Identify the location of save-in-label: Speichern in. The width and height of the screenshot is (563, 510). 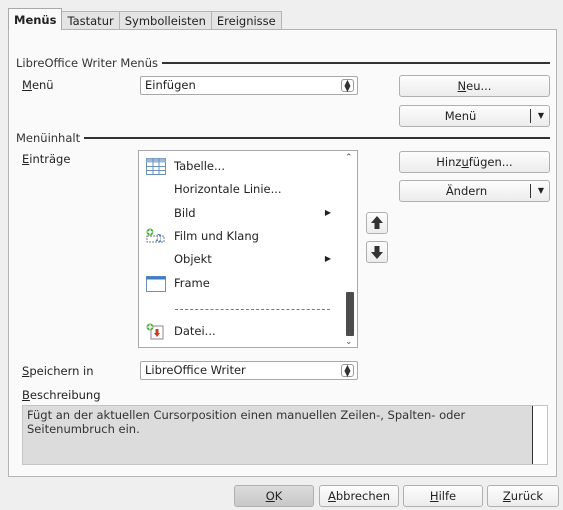
(58, 371).